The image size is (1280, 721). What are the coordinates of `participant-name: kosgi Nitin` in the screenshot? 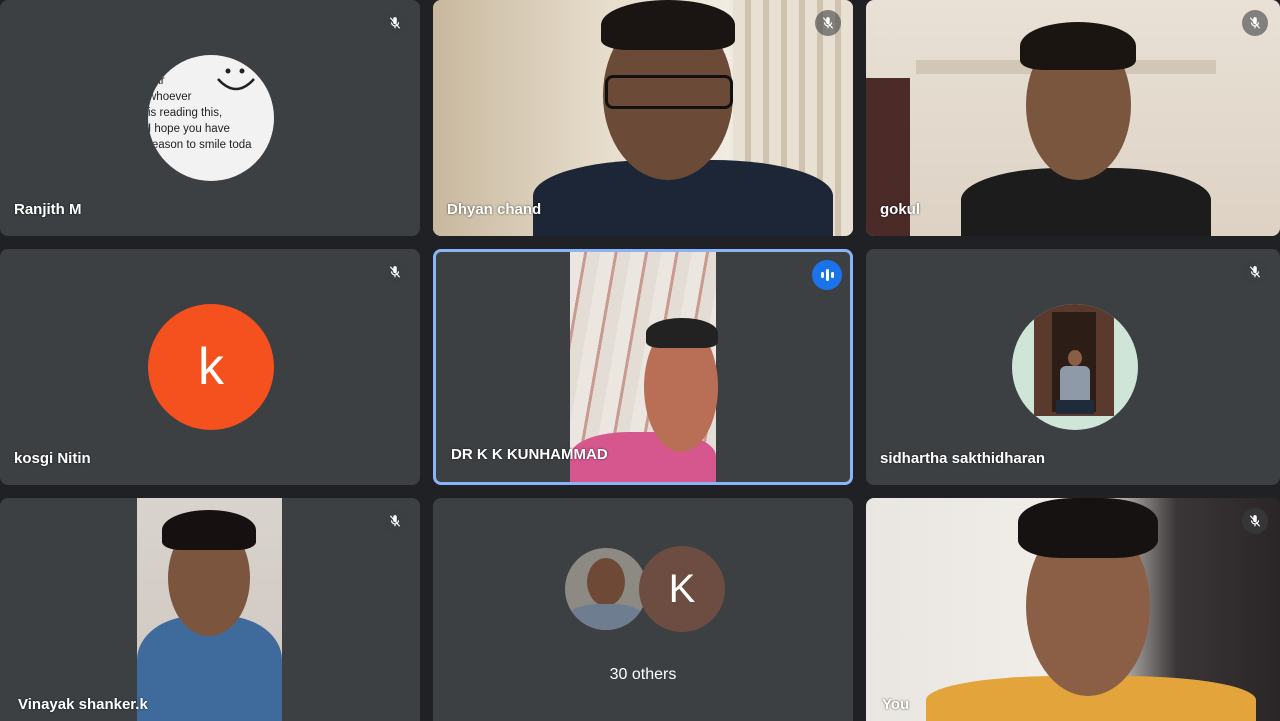 It's located at (52, 458).